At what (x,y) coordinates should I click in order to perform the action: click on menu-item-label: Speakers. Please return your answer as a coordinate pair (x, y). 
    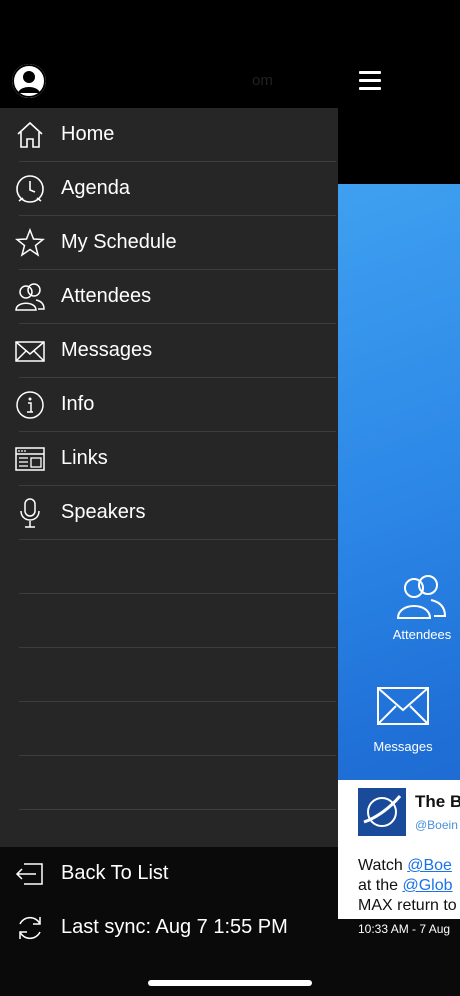
    Looking at the image, I should click on (103, 512).